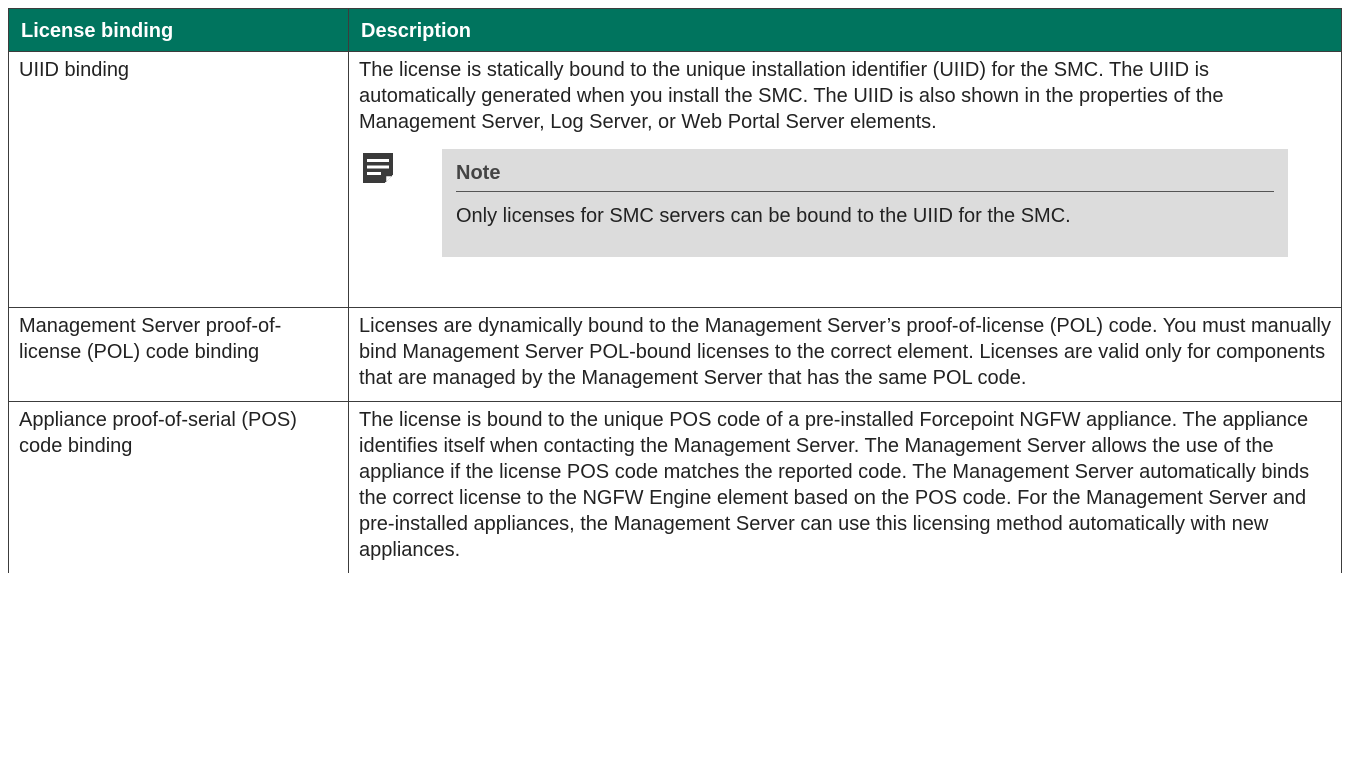  What do you see at coordinates (378, 168) in the screenshot?
I see `note-icon` at bounding box center [378, 168].